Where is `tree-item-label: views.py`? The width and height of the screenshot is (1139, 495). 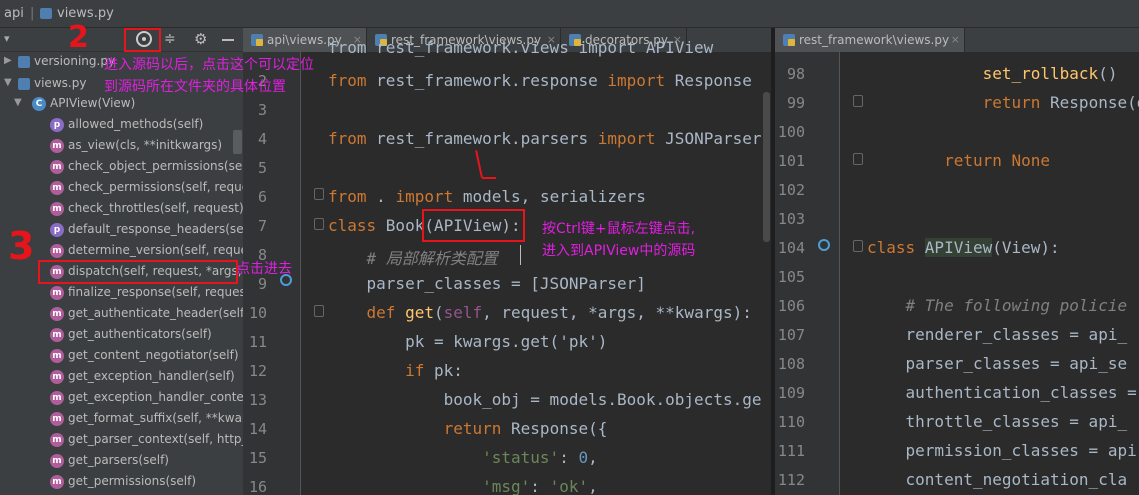
tree-item-label: views.py is located at coordinates (60, 83).